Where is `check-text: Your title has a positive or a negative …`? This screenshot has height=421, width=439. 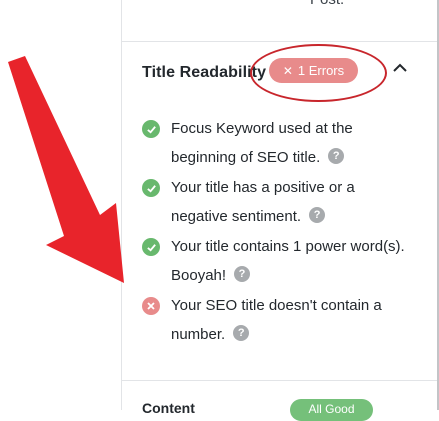
check-text: Your title has a positive or a negative … is located at coordinates (296, 202).